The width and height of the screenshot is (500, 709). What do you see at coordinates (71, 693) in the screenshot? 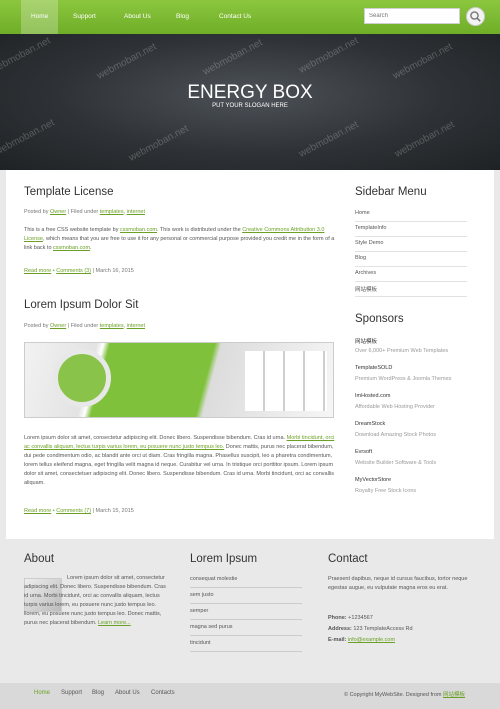
I see `footer-nav-support: Support` at bounding box center [71, 693].